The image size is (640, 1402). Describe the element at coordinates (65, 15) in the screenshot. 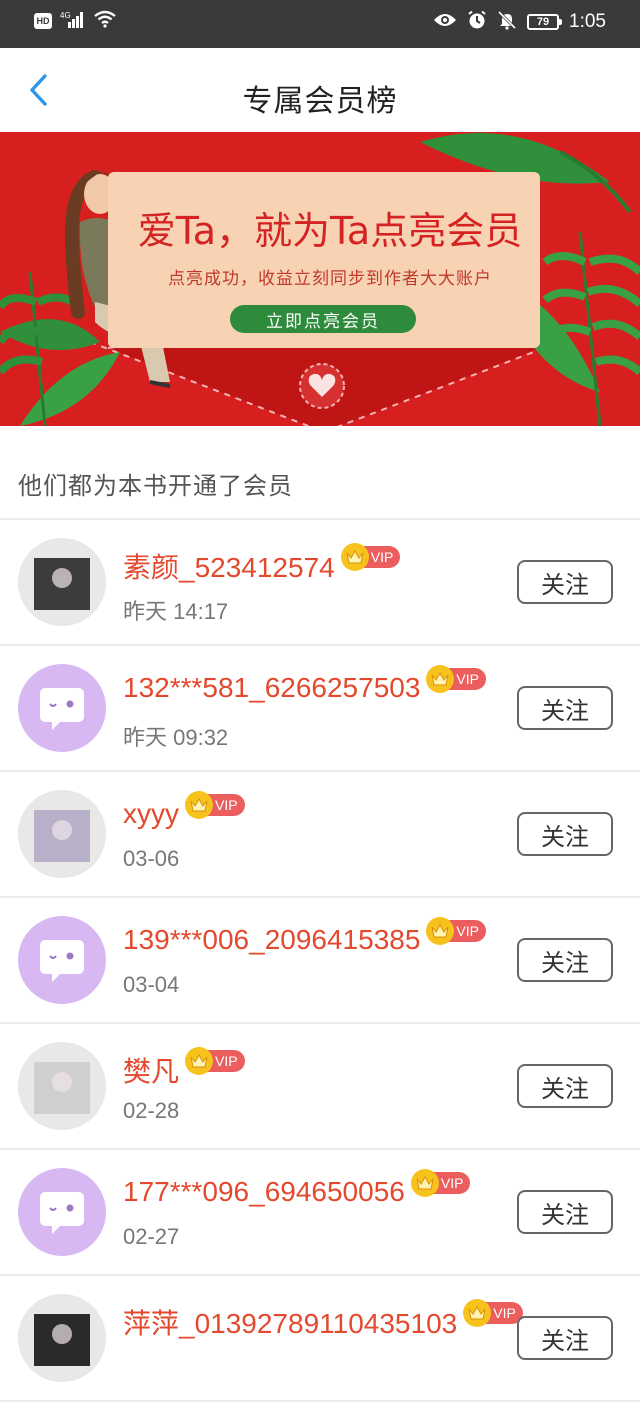

I see `network-type-label: 4G` at that location.